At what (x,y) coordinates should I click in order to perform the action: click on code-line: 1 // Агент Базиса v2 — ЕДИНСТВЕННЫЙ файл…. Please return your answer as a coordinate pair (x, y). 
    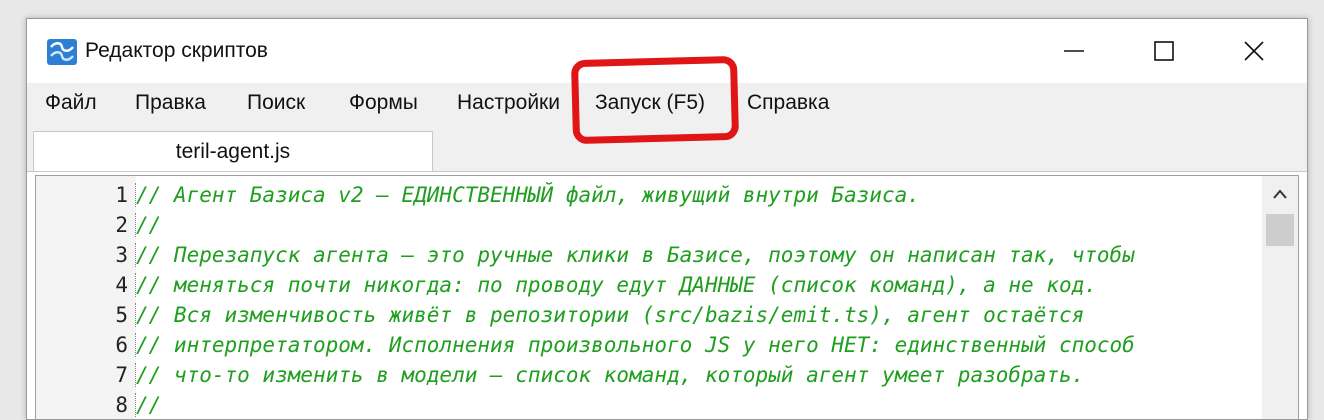
    Looking at the image, I should click on (647, 195).